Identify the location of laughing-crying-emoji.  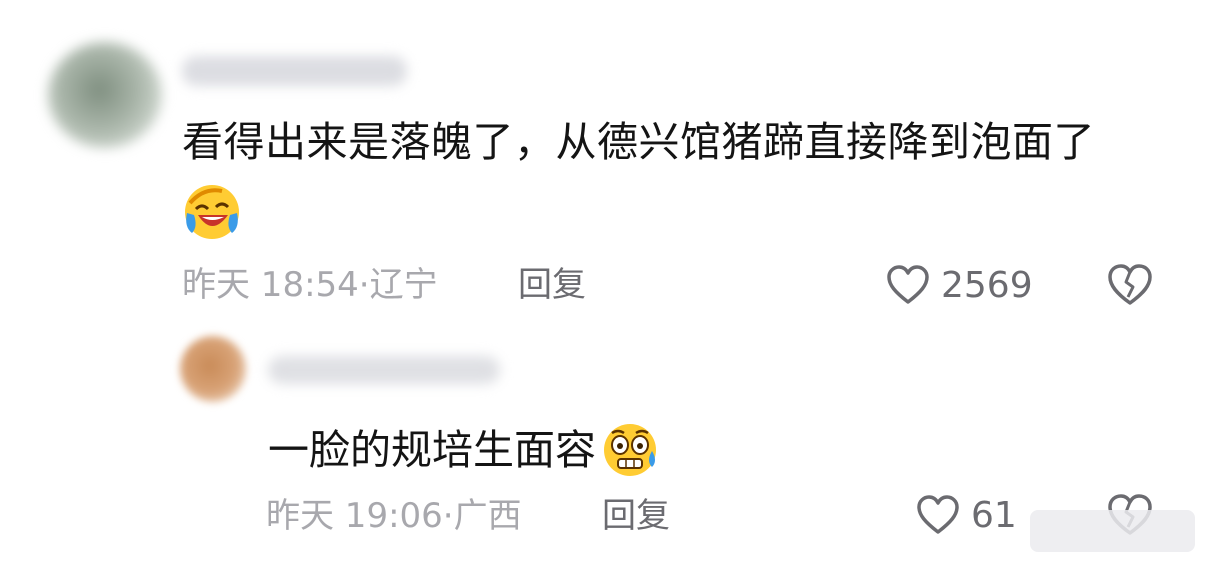
(212, 212).